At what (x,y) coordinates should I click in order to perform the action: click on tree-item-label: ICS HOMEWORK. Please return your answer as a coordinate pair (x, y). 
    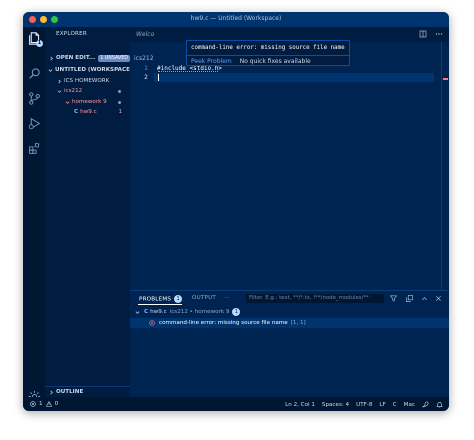
    Looking at the image, I should click on (87, 81).